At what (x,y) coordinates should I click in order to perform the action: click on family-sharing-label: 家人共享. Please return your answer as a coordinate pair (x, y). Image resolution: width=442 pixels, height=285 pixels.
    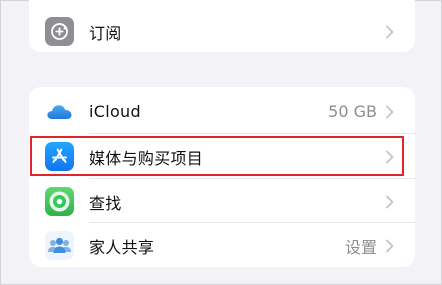
    Looking at the image, I should click on (122, 247).